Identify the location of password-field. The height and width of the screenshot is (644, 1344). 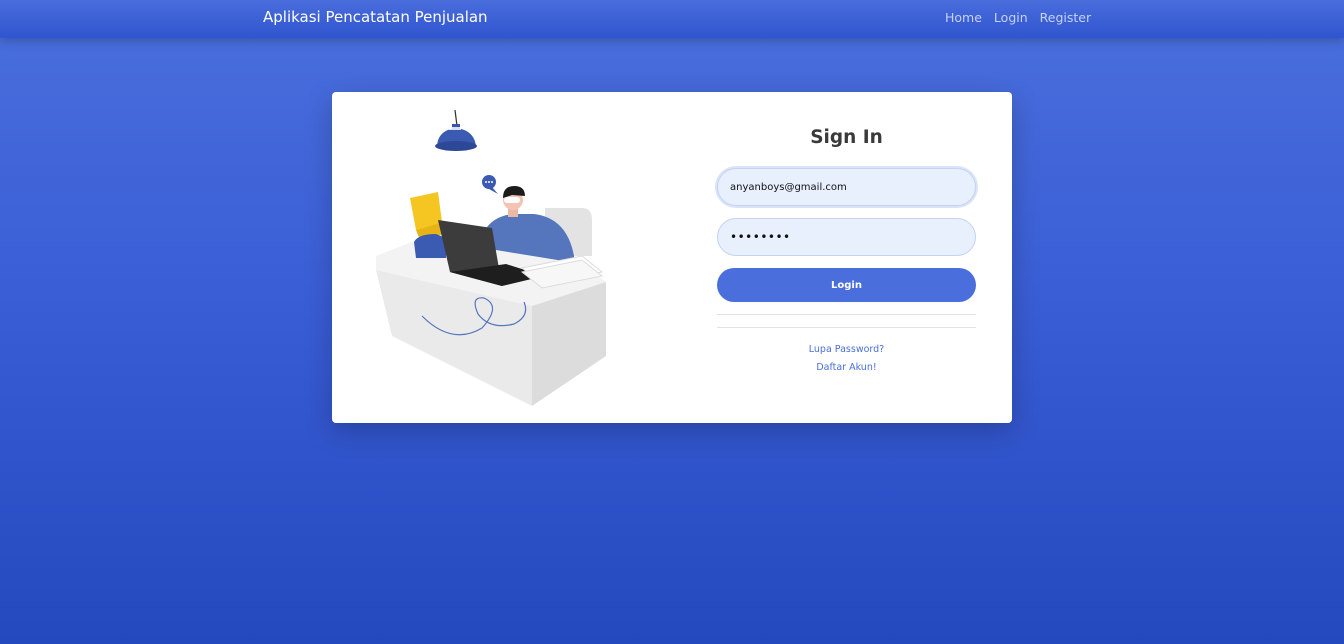
(846, 237).